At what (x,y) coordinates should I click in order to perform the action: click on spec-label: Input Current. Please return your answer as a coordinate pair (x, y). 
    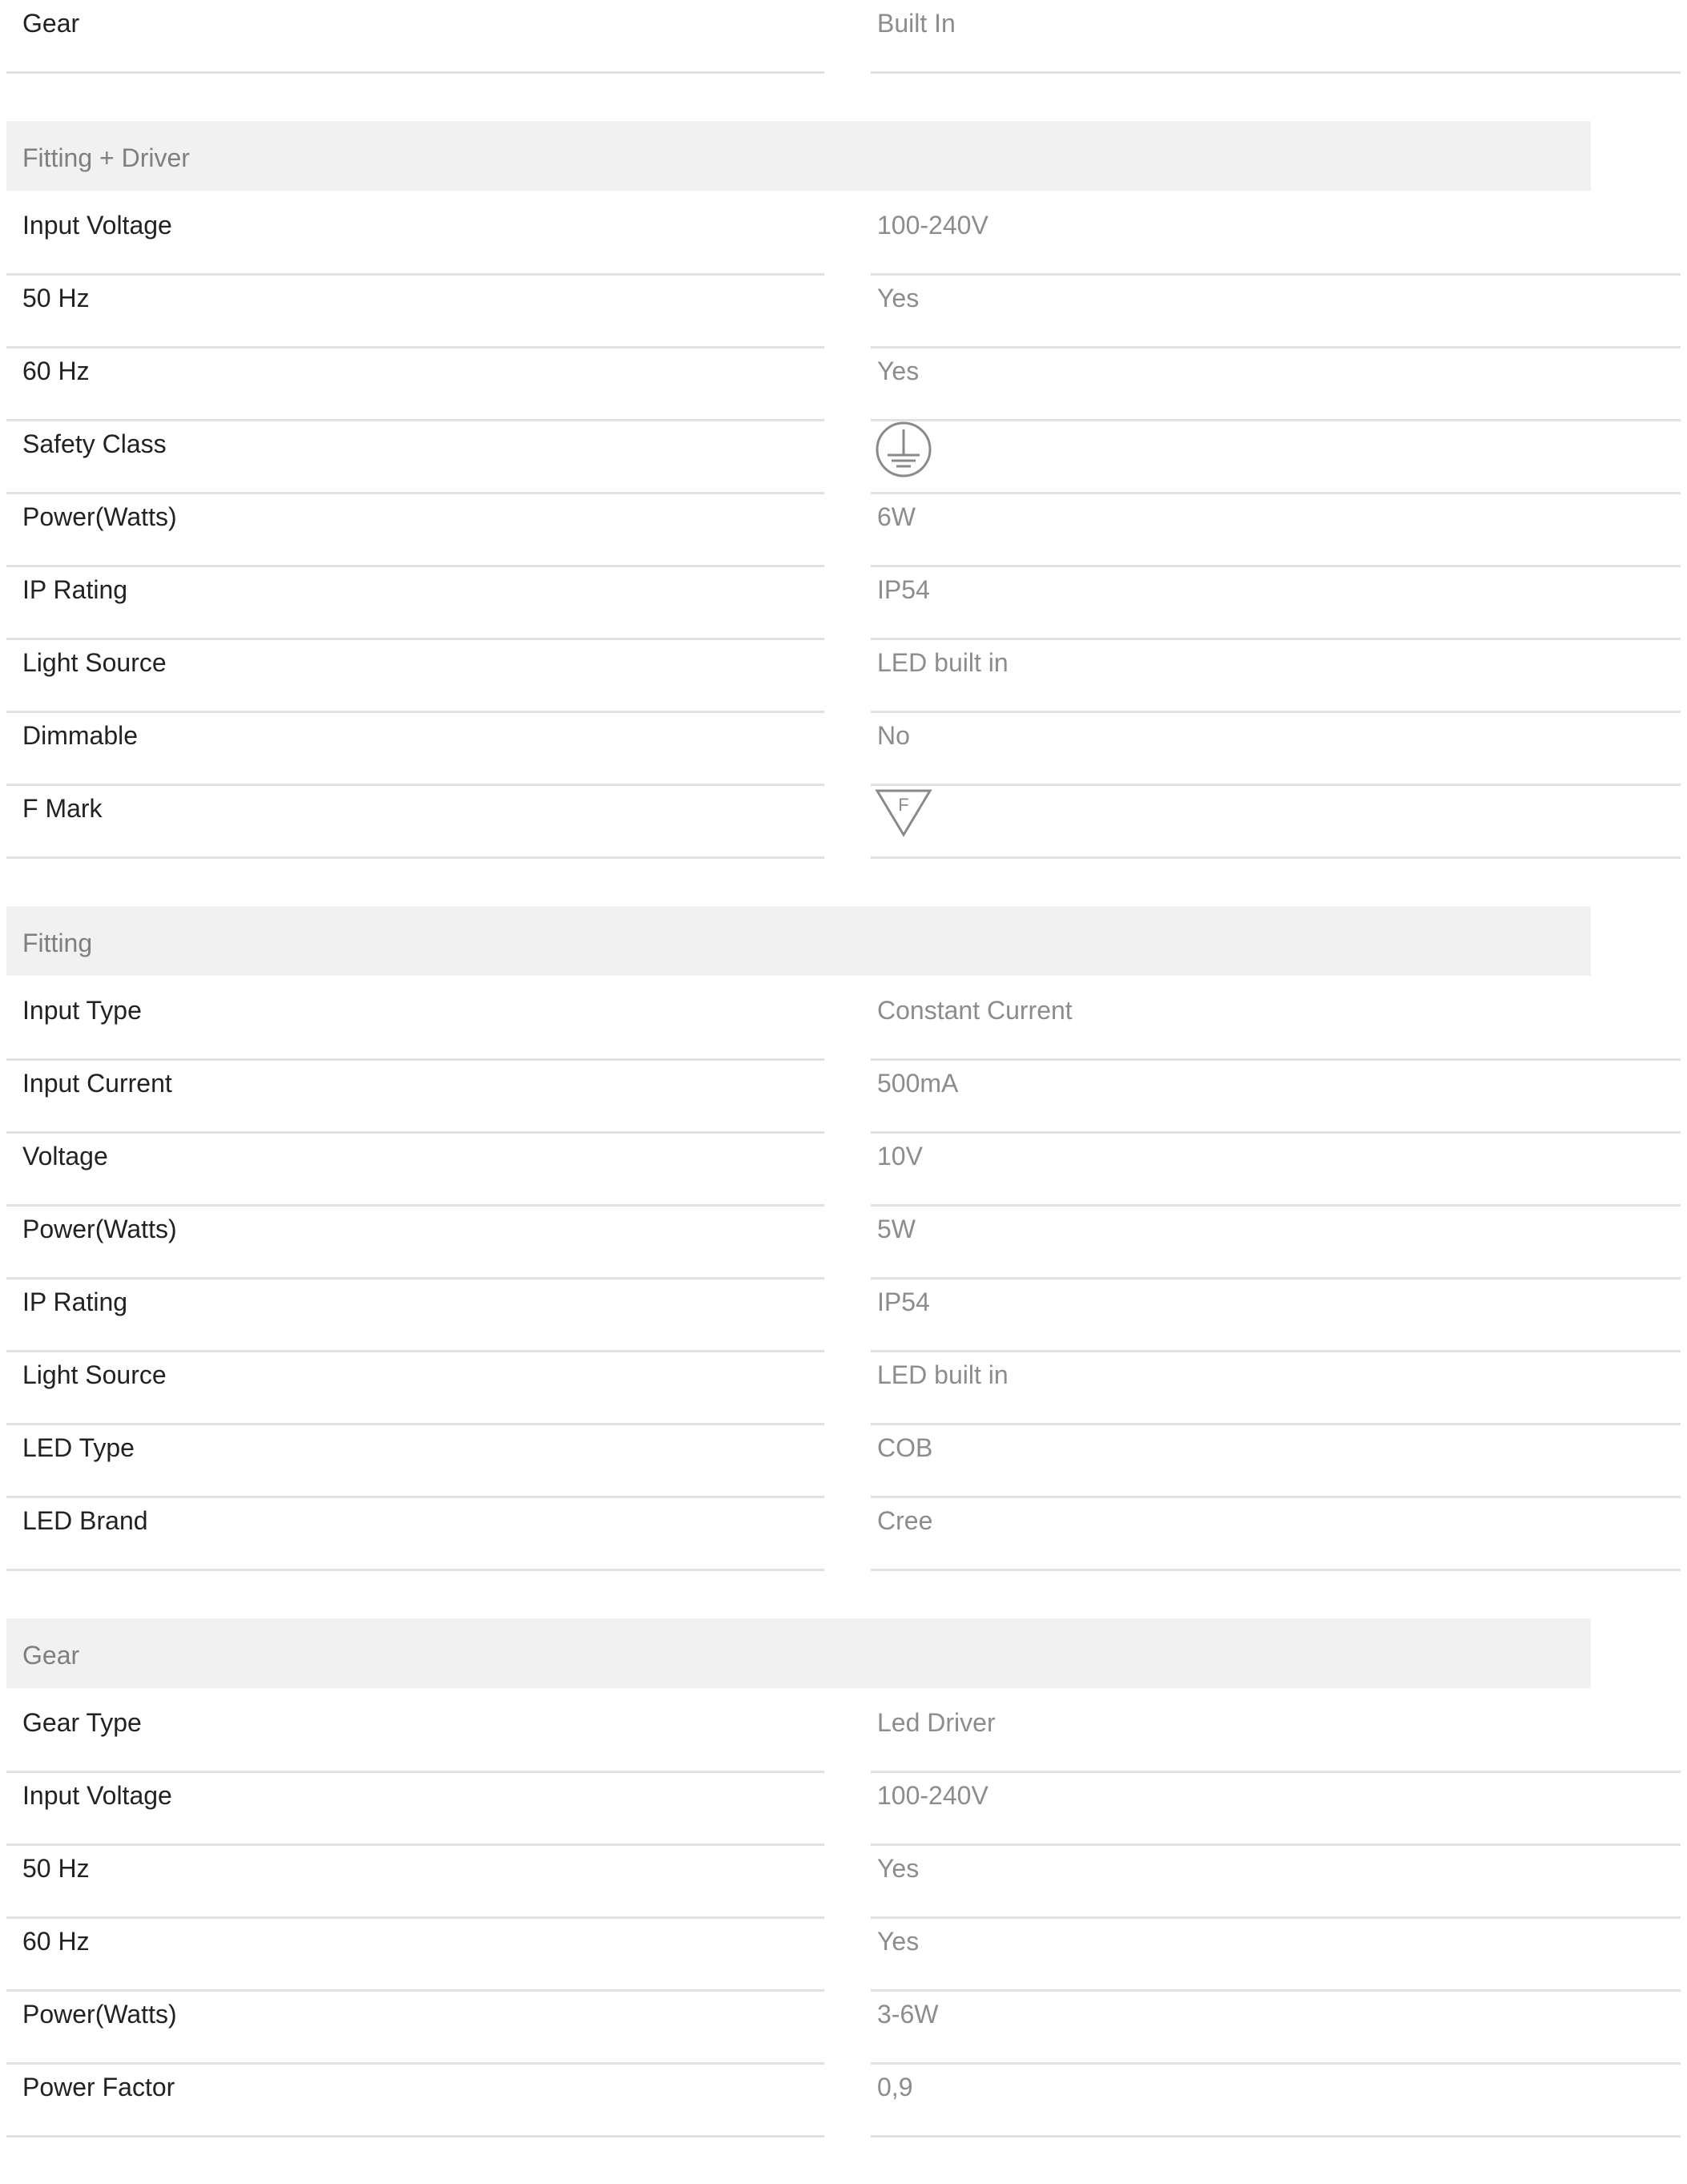
    Looking at the image, I should click on (97, 1083).